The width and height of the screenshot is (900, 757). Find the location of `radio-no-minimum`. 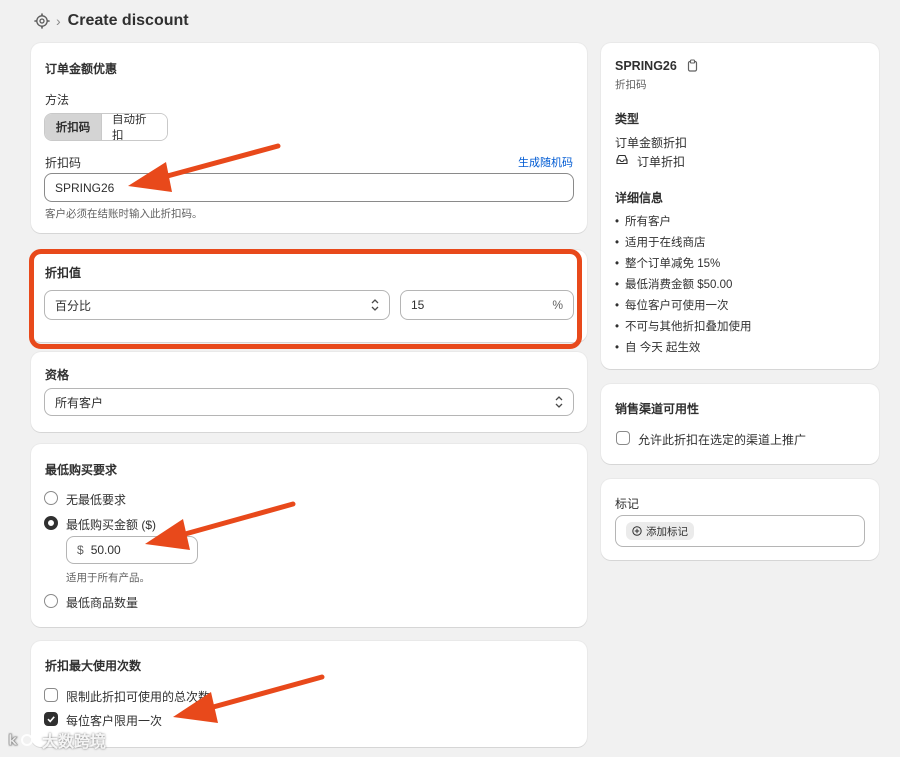

radio-no-minimum is located at coordinates (51, 498).